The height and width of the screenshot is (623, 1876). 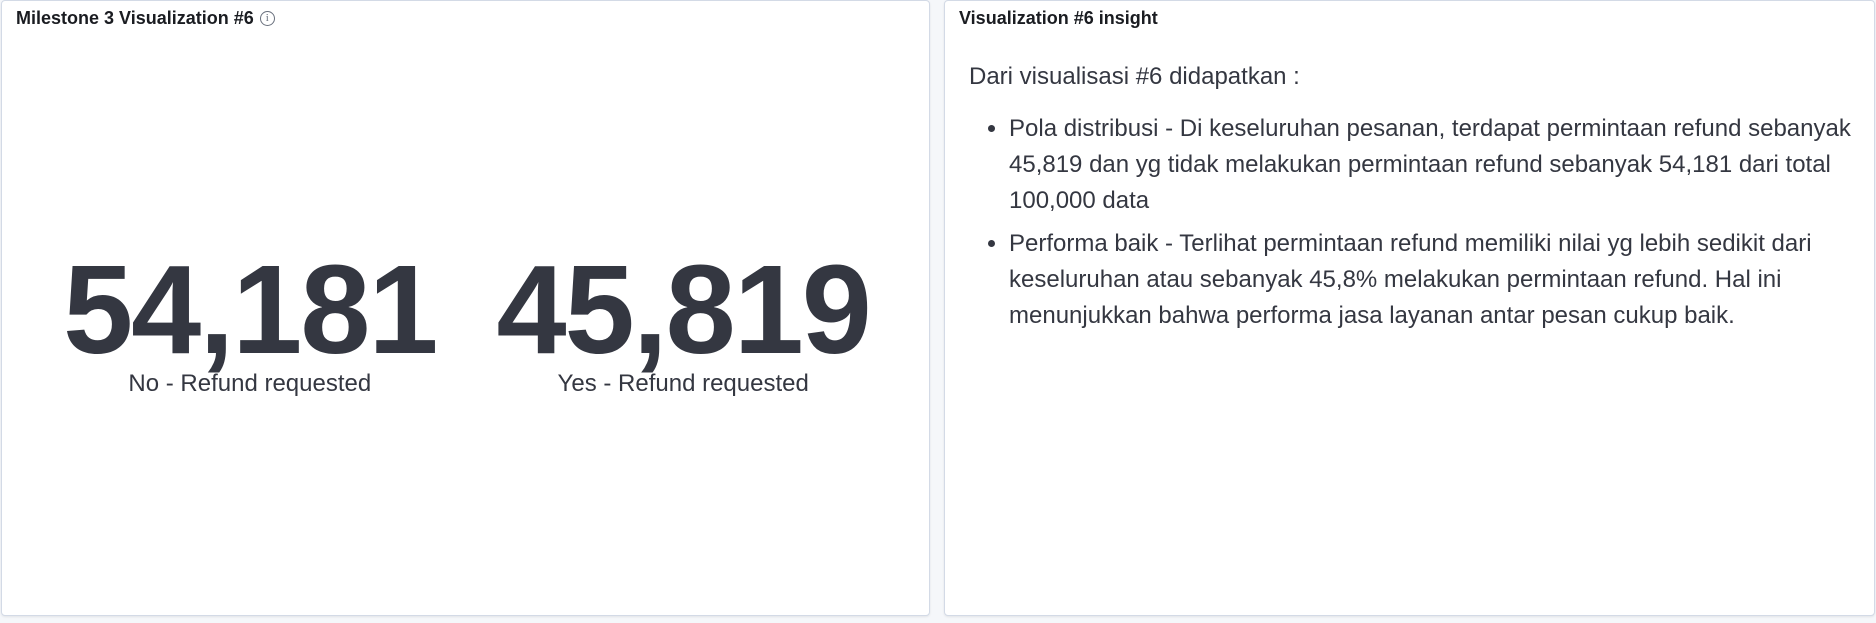 I want to click on metric-no-refund: 54,181 No - Refund requested, so click(x=250, y=318).